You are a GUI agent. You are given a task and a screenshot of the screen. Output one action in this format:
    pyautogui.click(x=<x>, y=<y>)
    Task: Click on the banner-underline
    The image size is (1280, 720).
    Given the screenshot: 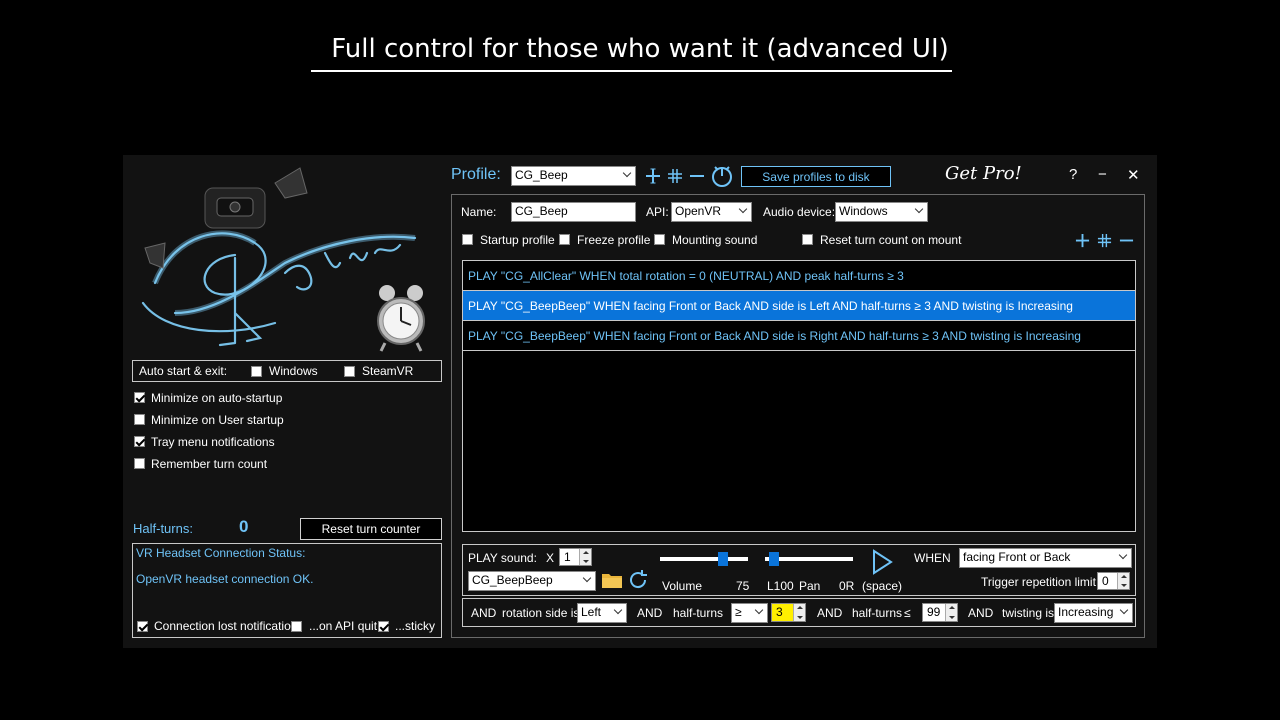 What is the action you would take?
    pyautogui.click(x=631, y=71)
    